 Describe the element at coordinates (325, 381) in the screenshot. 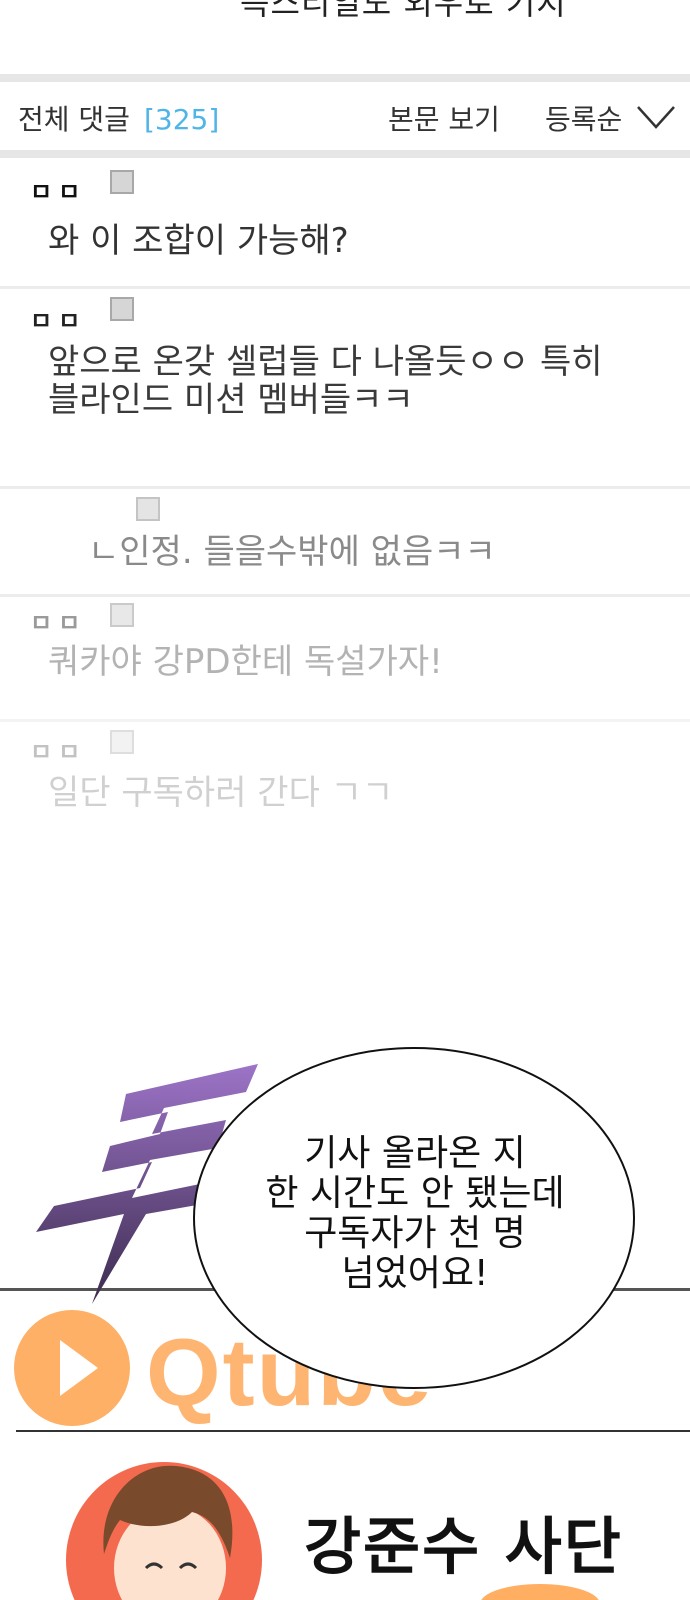

I see `comment-text: 앞으로 온갖 셀럽들 다 나올듯ㅇㅇ 특히 블라인드 미션 멤버들ㅋㅋ` at that location.